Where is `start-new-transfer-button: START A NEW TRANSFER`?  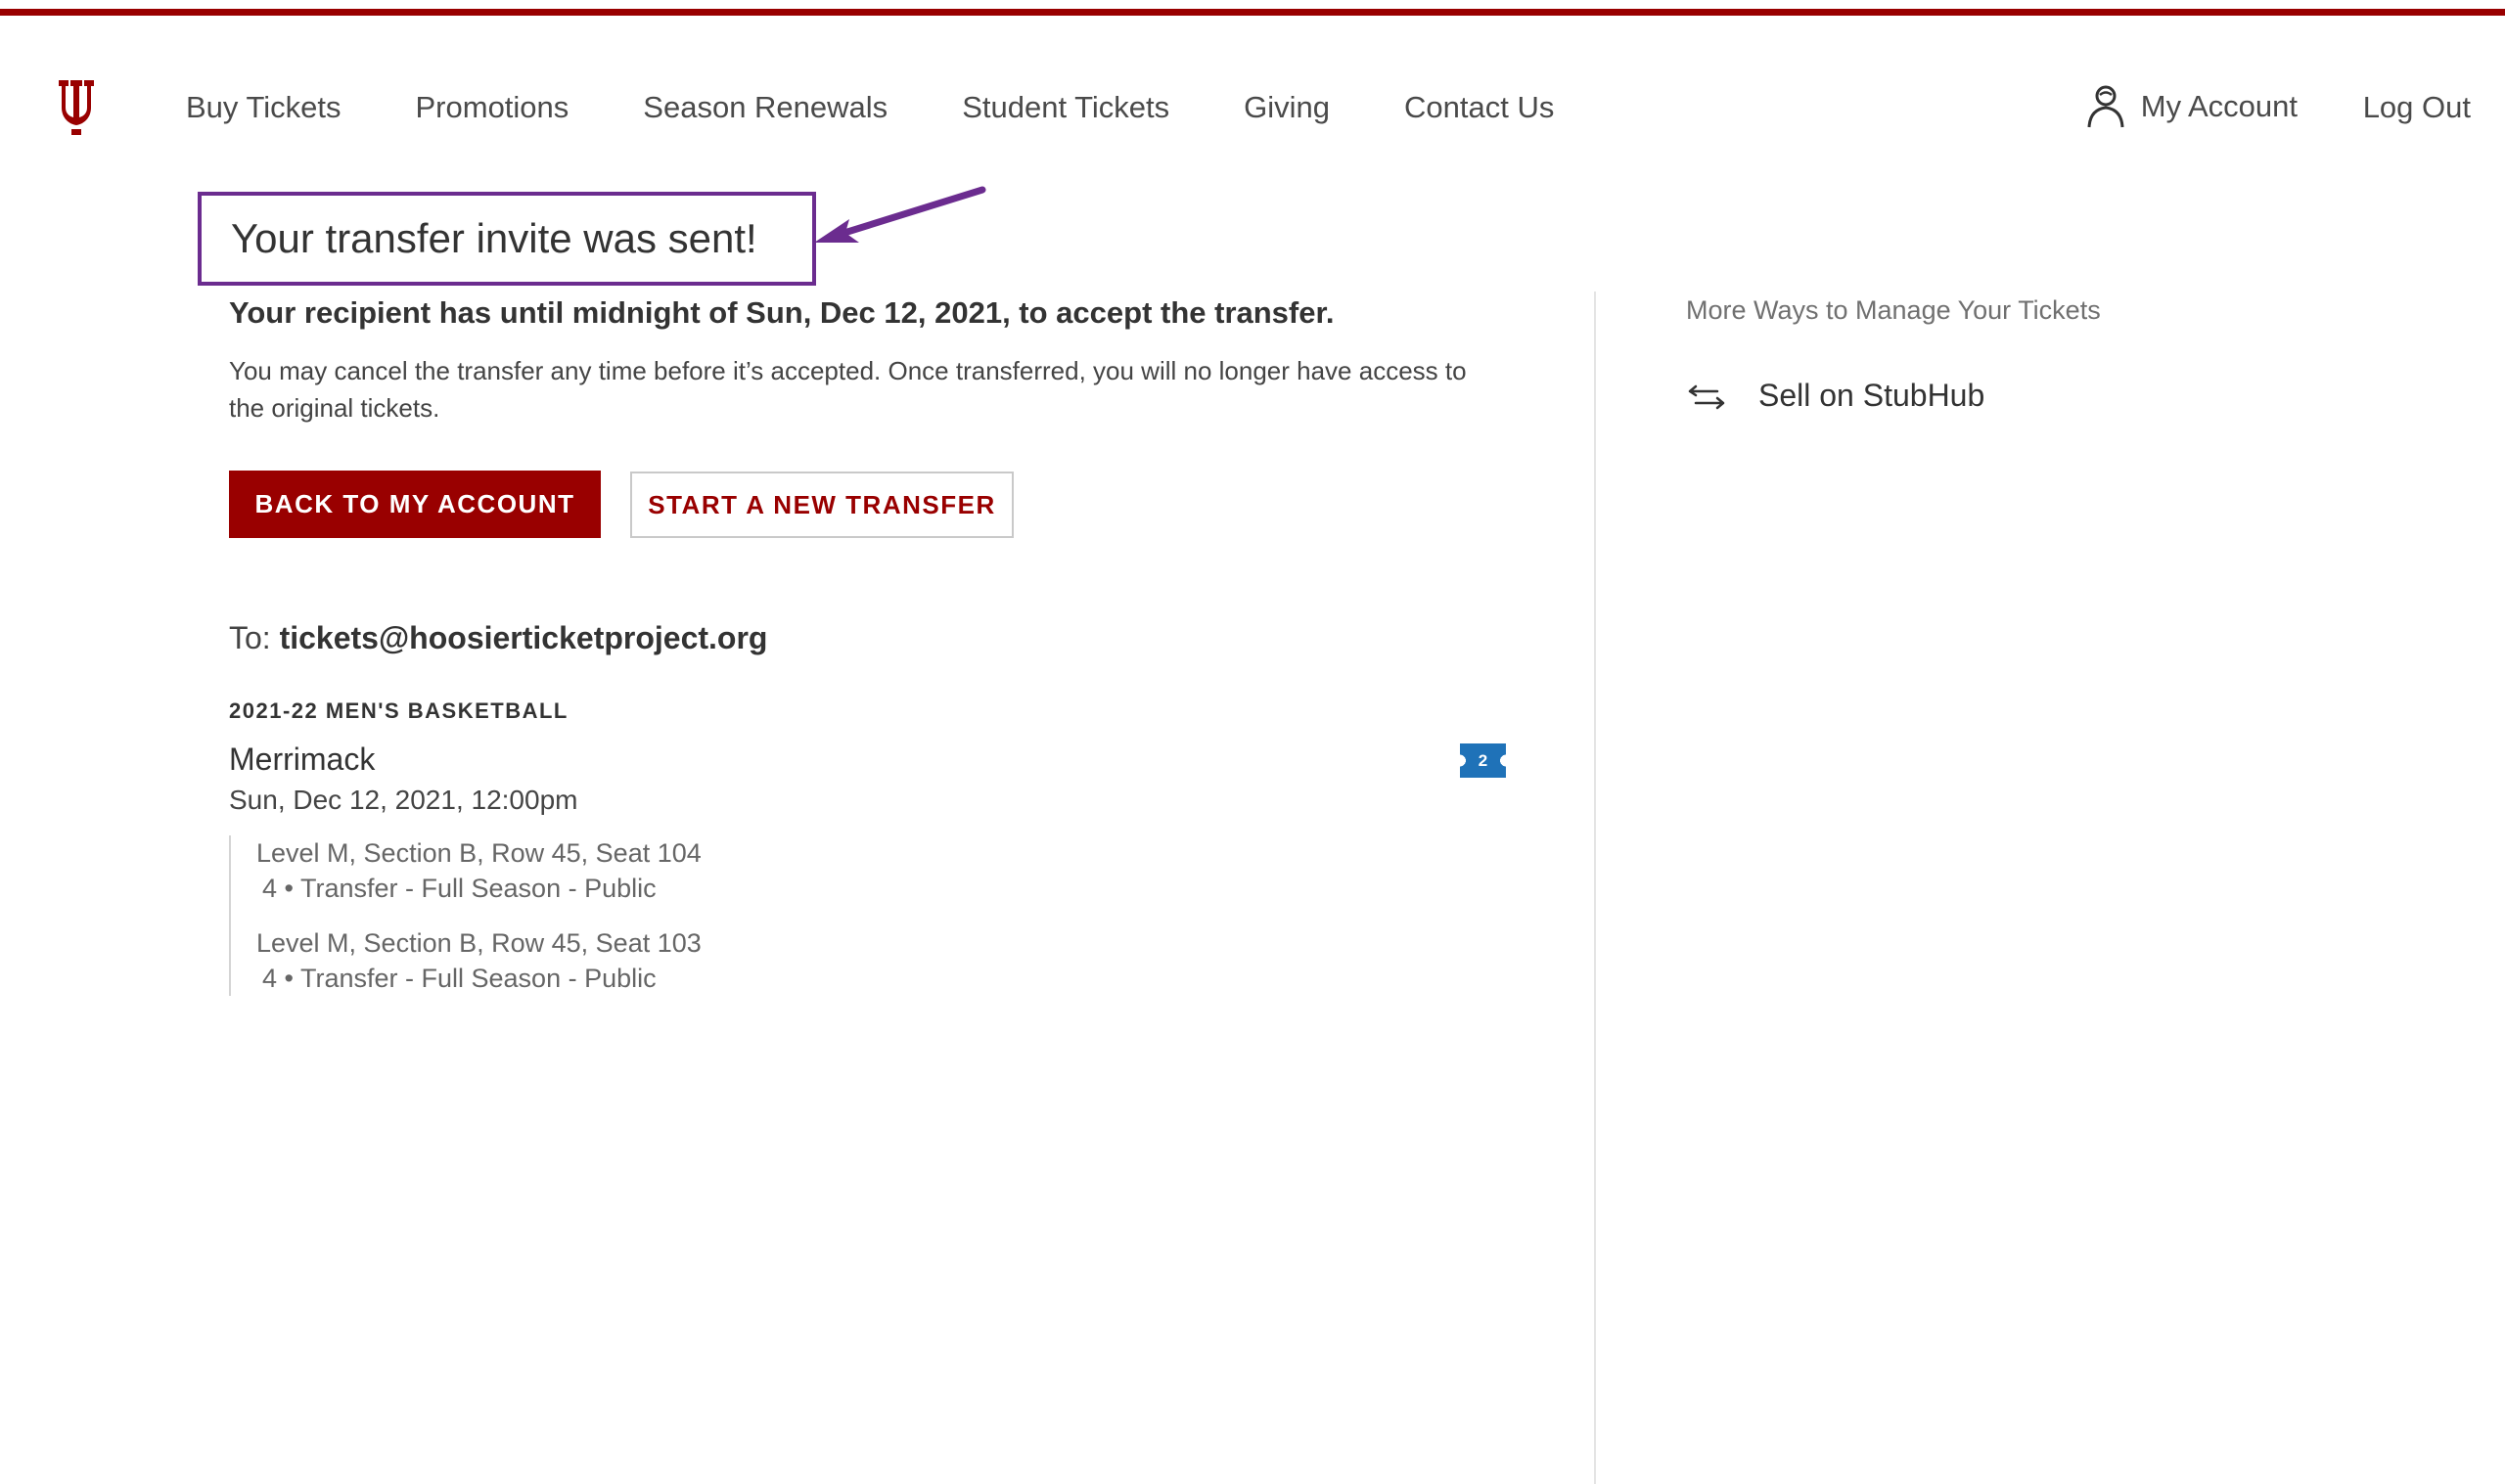
start-new-transfer-button: START A NEW TRANSFER is located at coordinates (822, 505).